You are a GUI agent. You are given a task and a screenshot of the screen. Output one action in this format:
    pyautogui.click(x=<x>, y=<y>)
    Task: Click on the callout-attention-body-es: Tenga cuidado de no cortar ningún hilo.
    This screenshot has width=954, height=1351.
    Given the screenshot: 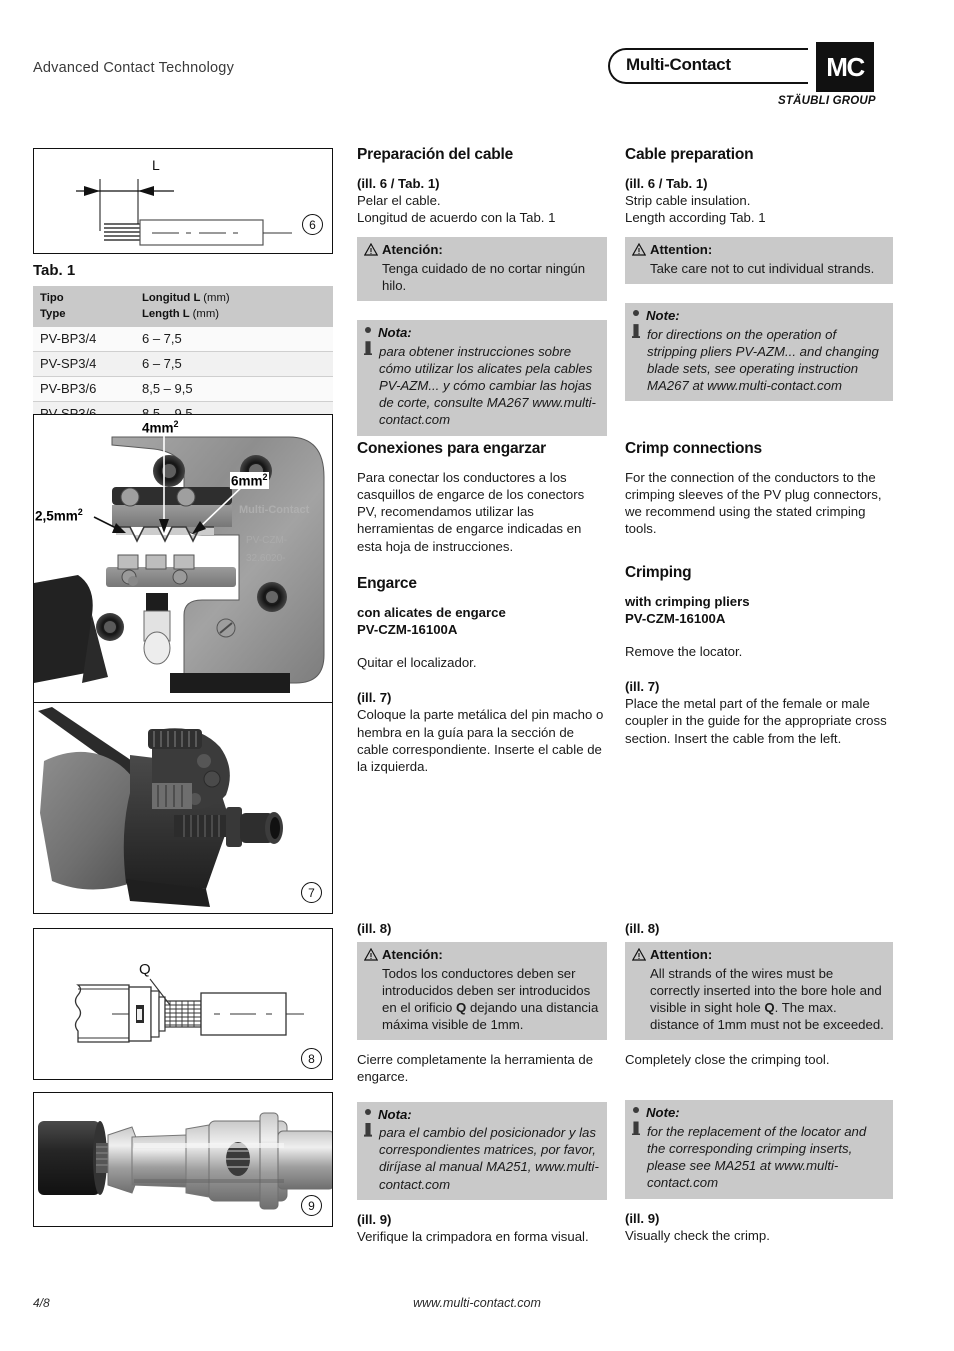 What is the action you would take?
    pyautogui.click(x=484, y=277)
    